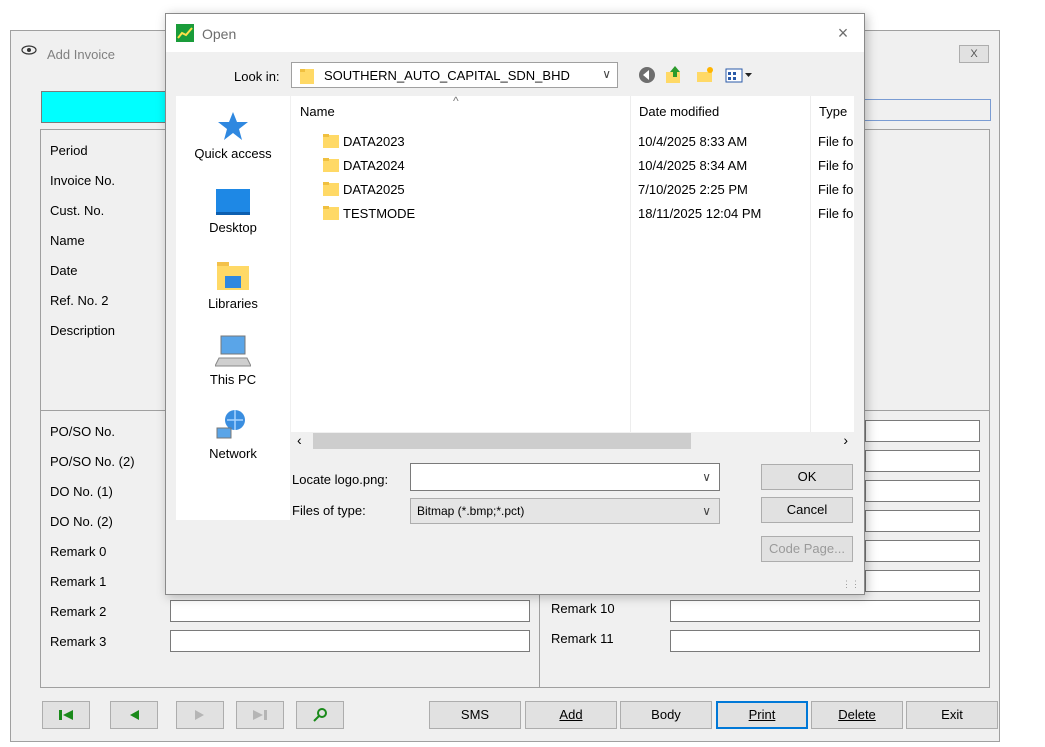  What do you see at coordinates (233, 202) in the screenshot?
I see `desktop-icon` at bounding box center [233, 202].